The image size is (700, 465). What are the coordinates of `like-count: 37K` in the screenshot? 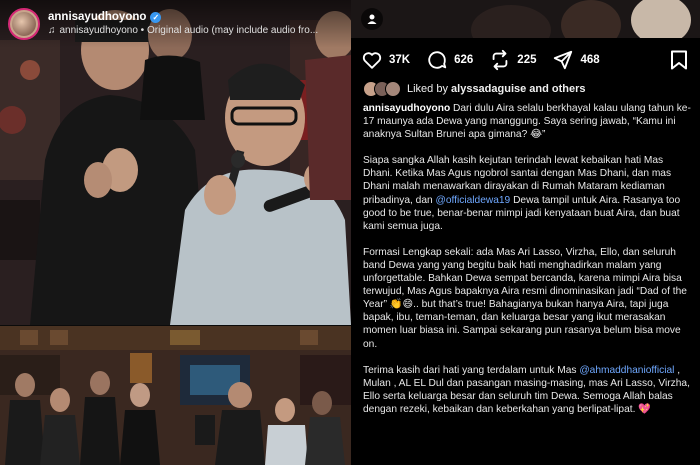 It's located at (400, 60).